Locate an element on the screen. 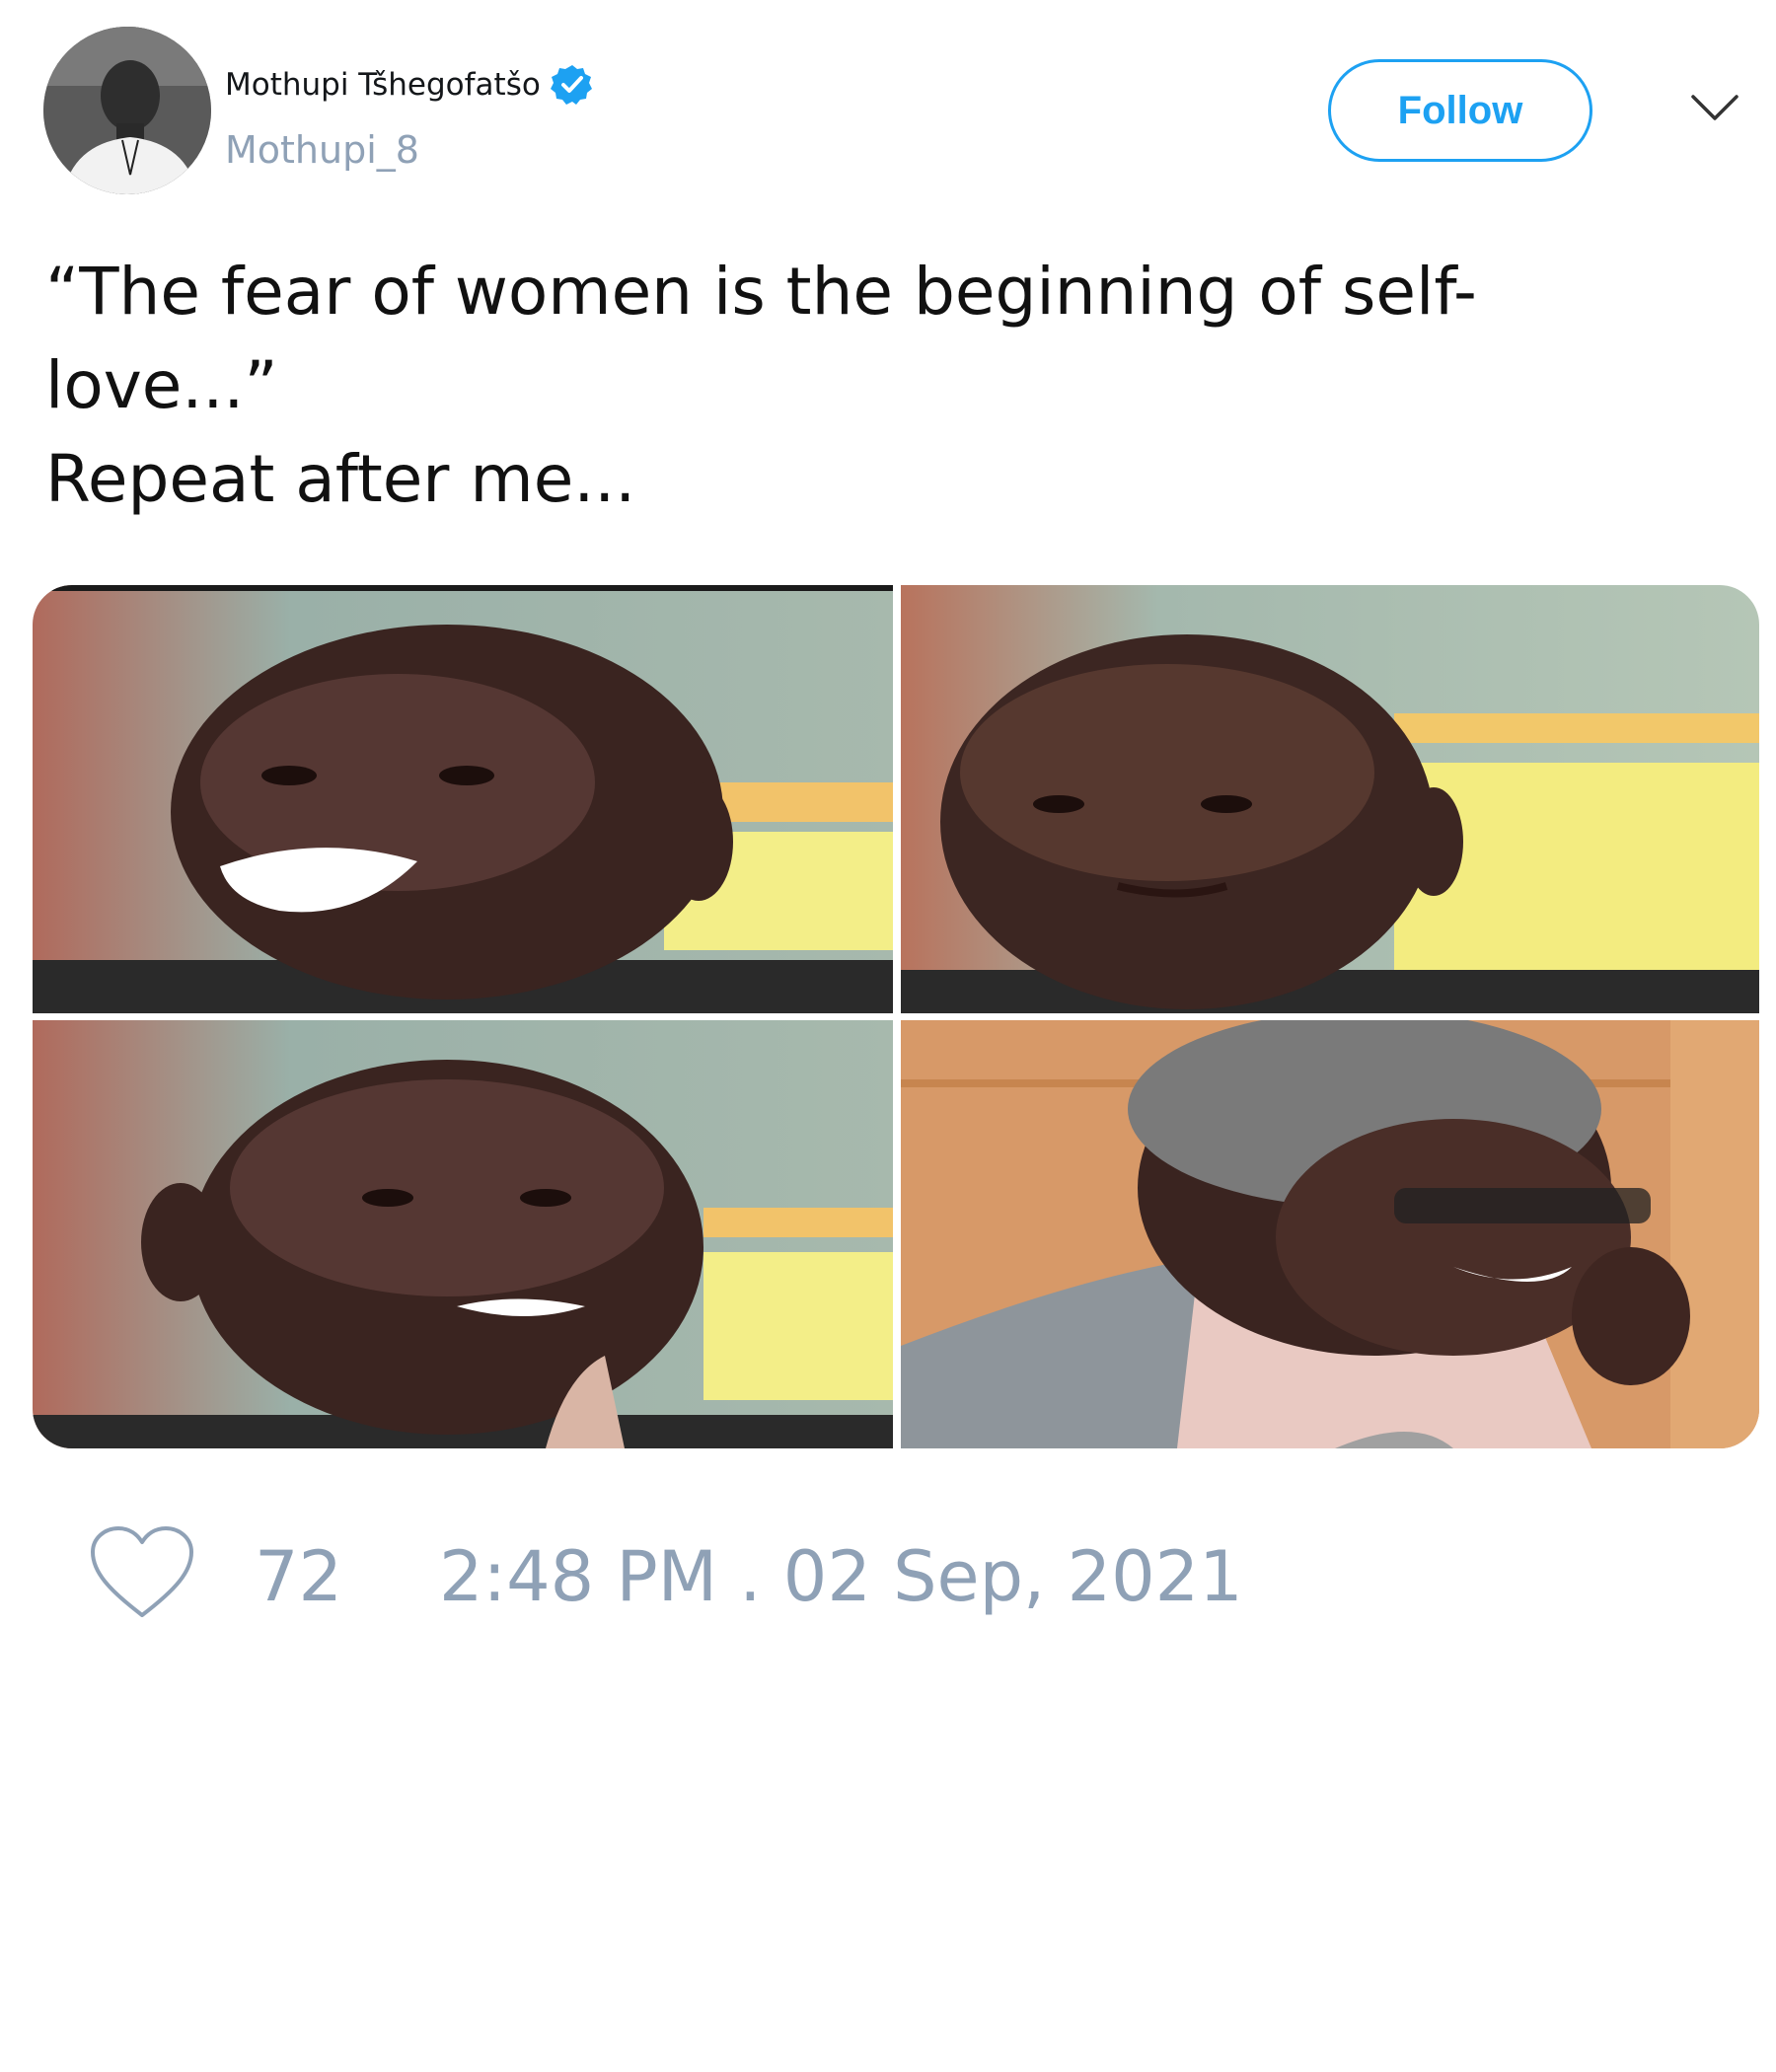 The height and width of the screenshot is (2072, 1776). tweet-footer: 72 2:48 PM . 02 Sep, 2021 is located at coordinates (888, 1573).